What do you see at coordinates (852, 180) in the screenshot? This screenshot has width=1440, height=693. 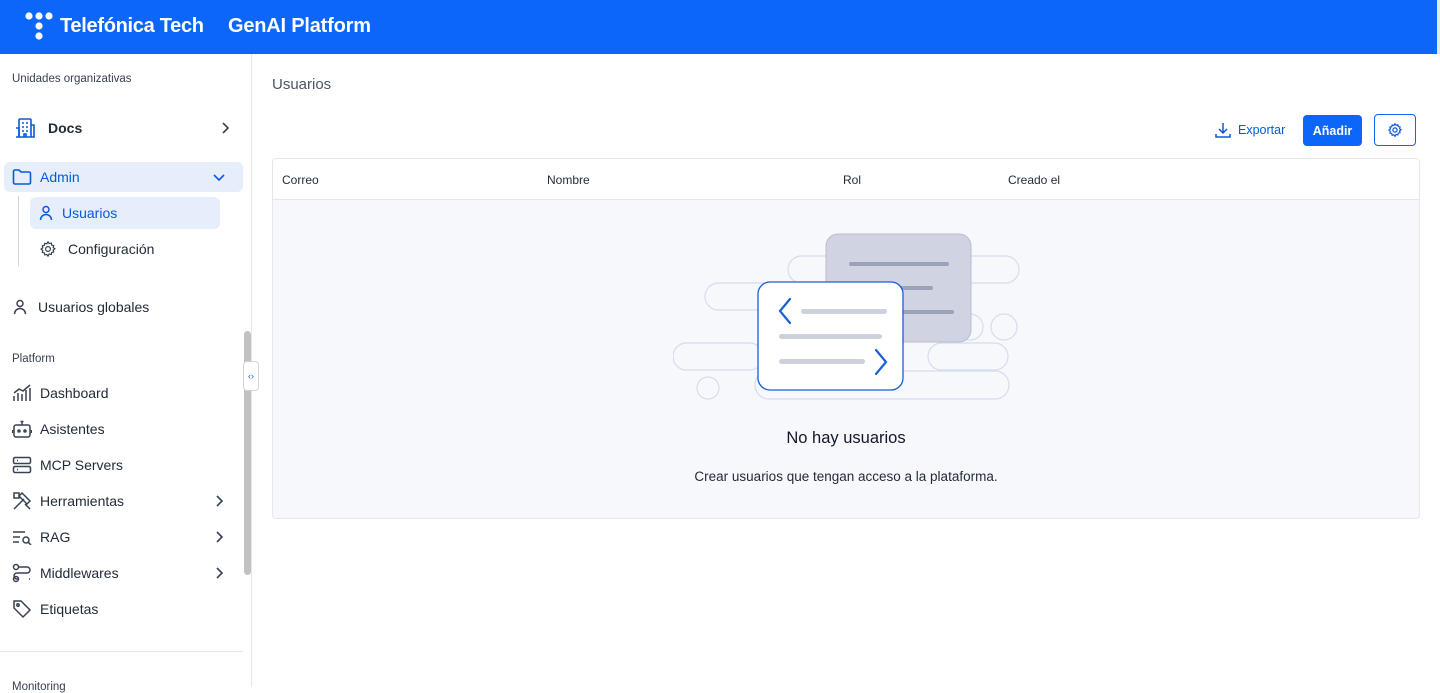 I see `column-header-rol: Rol` at bounding box center [852, 180].